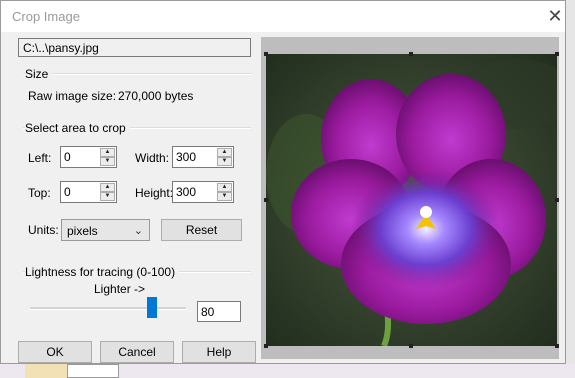 This screenshot has width=575, height=378. I want to click on lightness-slider-track, so click(108, 308).